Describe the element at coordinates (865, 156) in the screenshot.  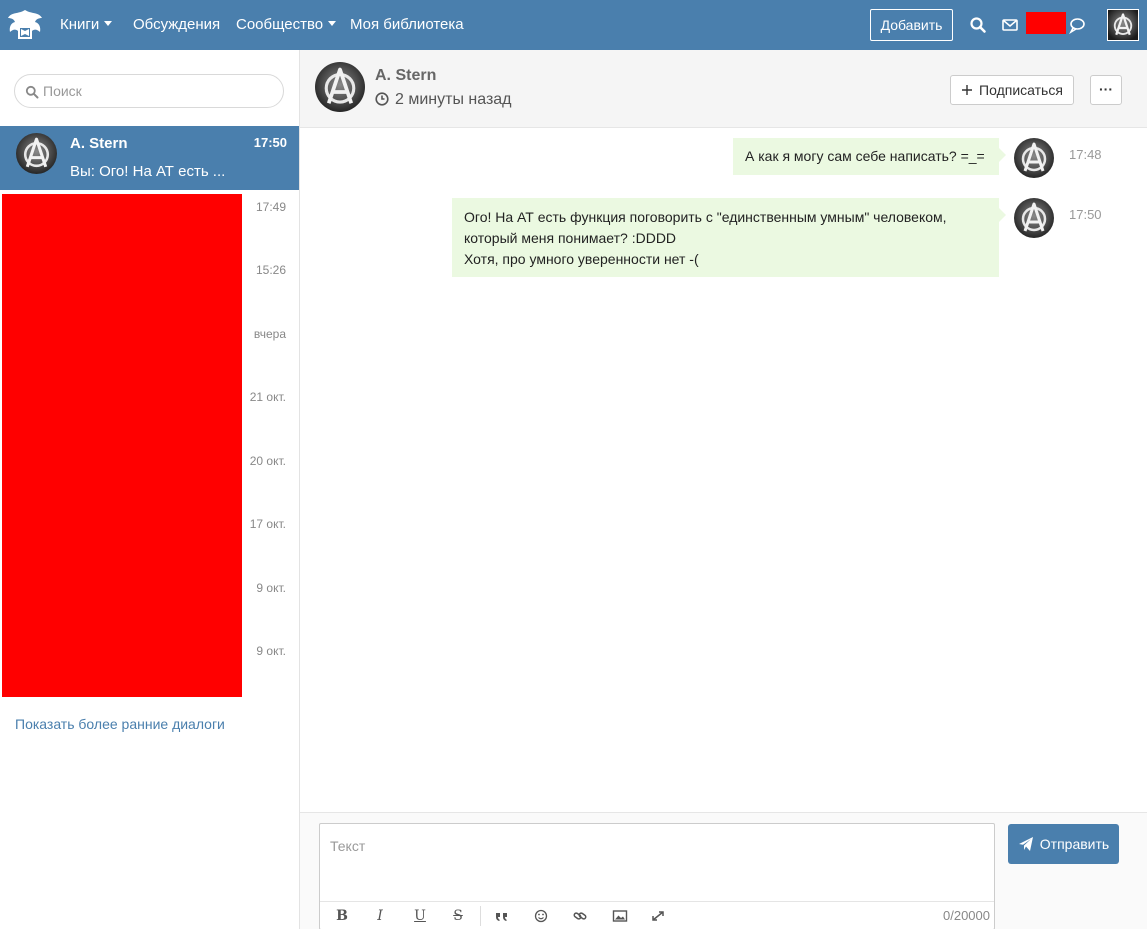
I see `message-text: А как я могу сам себе написать? =_=` at that location.